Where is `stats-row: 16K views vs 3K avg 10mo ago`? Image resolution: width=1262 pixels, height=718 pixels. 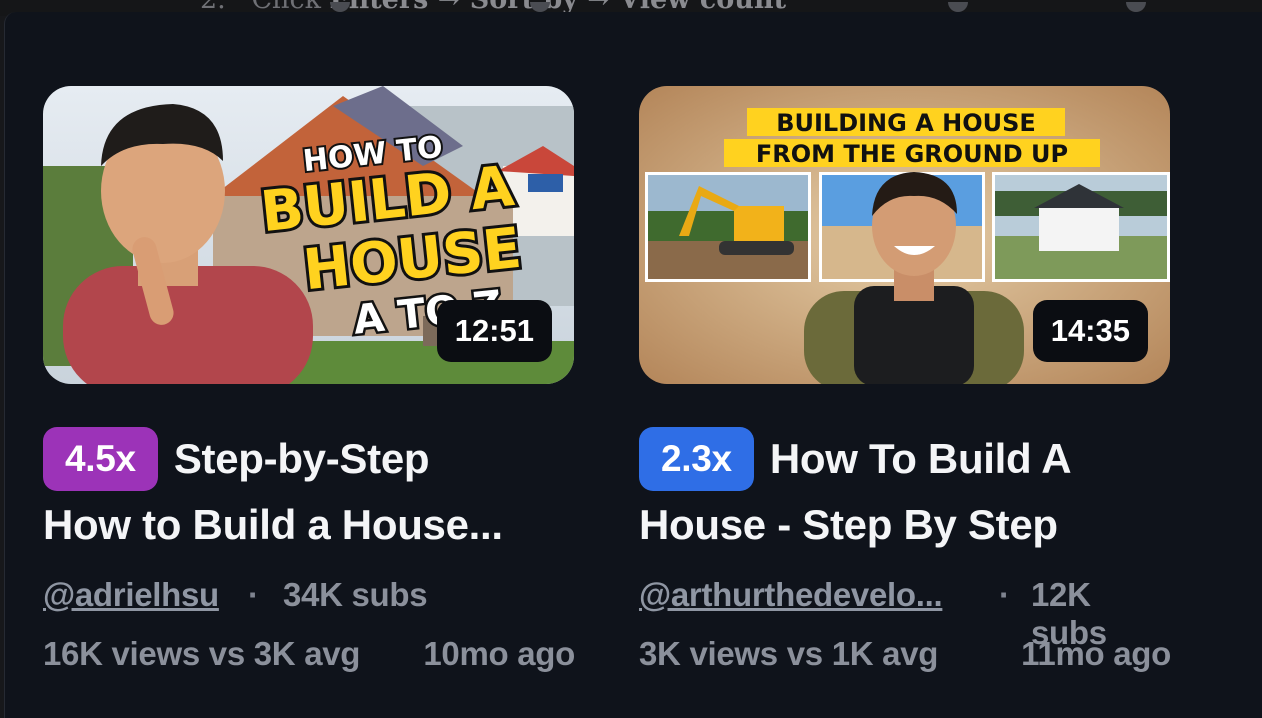 stats-row: 16K views vs 3K avg 10mo ago is located at coordinates (309, 655).